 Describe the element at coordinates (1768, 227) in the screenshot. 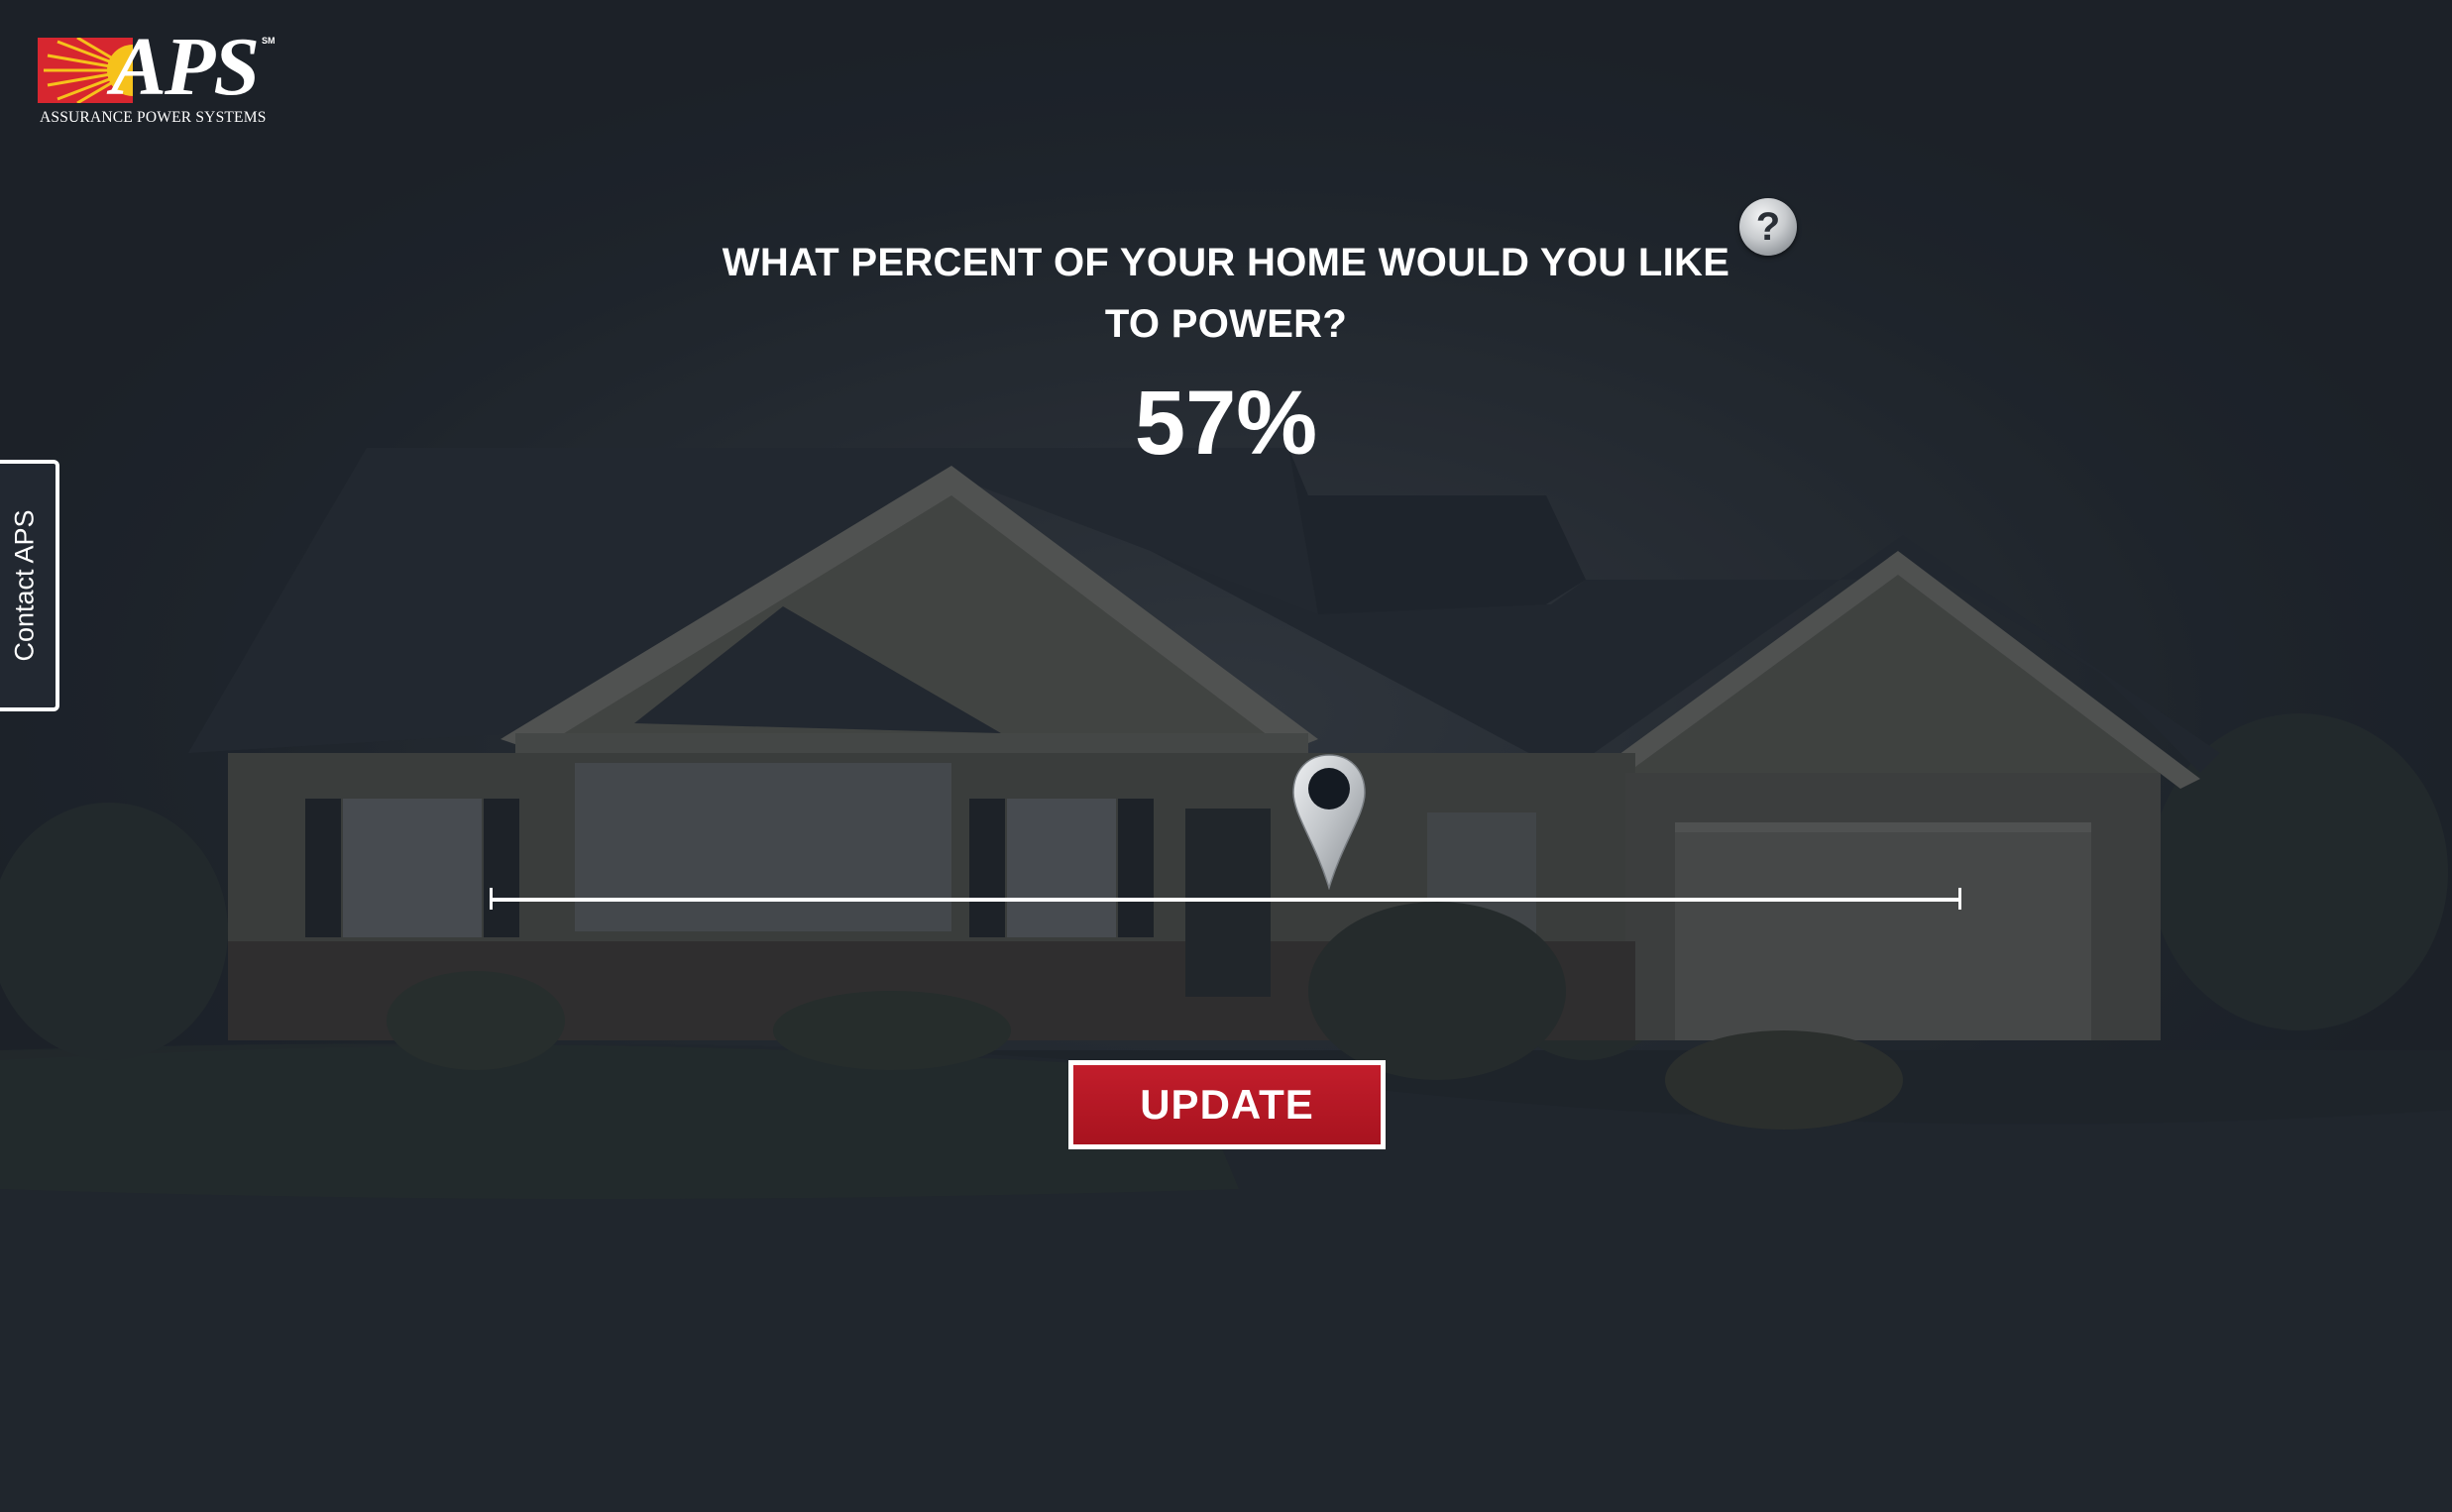

I see `help-icon: ?` at that location.